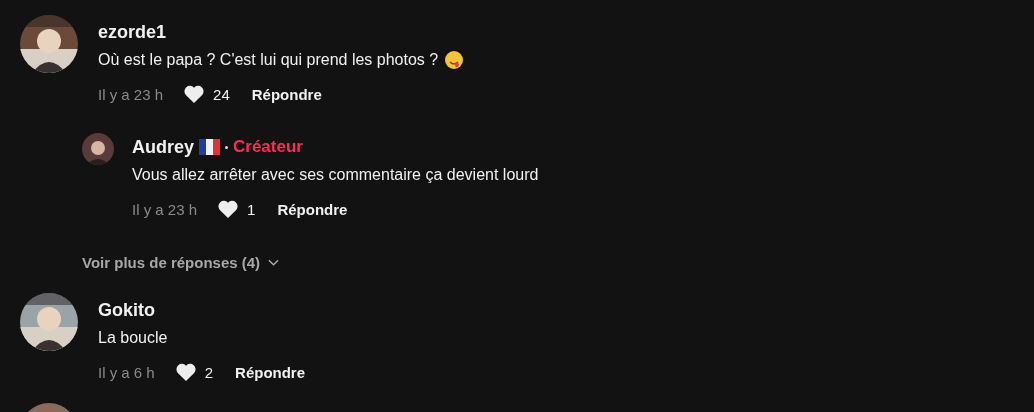 The width and height of the screenshot is (1034, 412). What do you see at coordinates (126, 372) in the screenshot?
I see `timestamp: Il y a 6 h` at bounding box center [126, 372].